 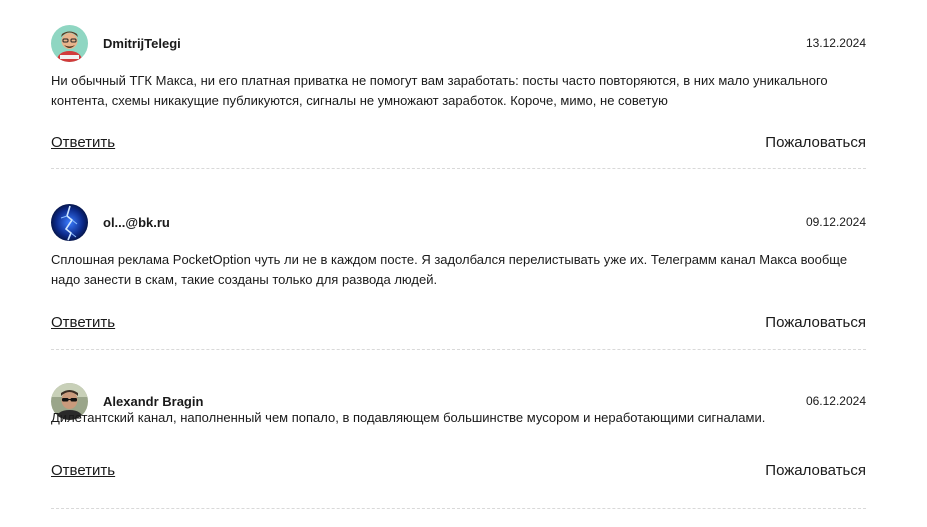 I want to click on comment-date: 13.12.2024, so click(x=835, y=43).